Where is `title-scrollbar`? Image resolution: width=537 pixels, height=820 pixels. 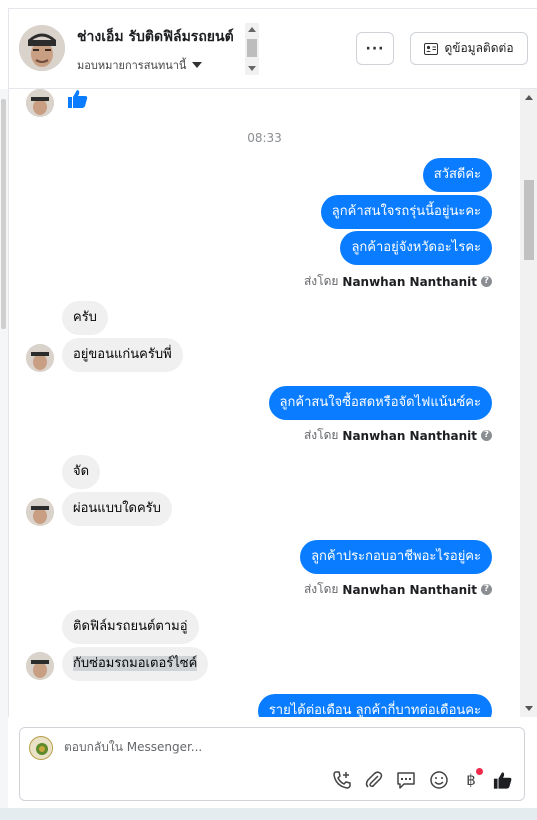
title-scrollbar is located at coordinates (252, 49).